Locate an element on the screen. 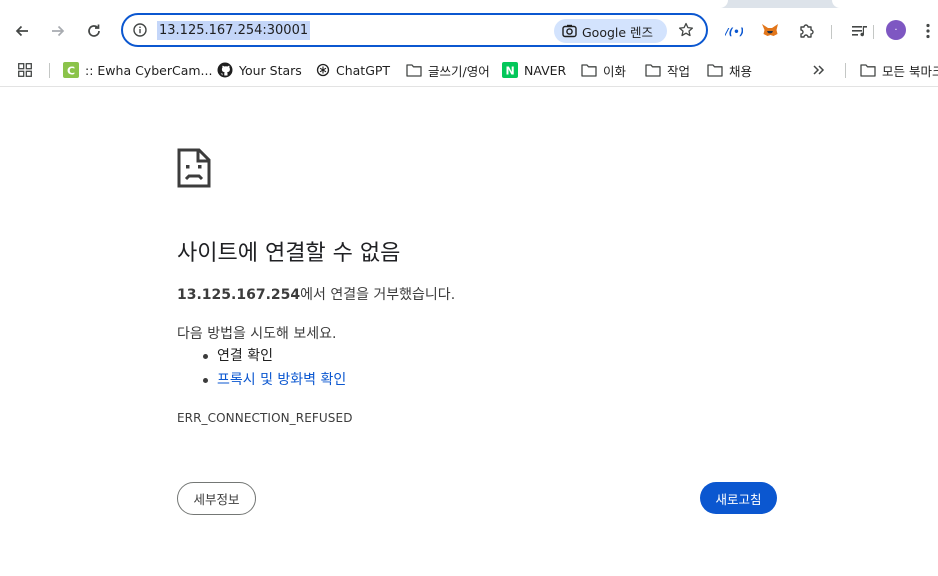  bookmark-label: NAVER is located at coordinates (545, 70).